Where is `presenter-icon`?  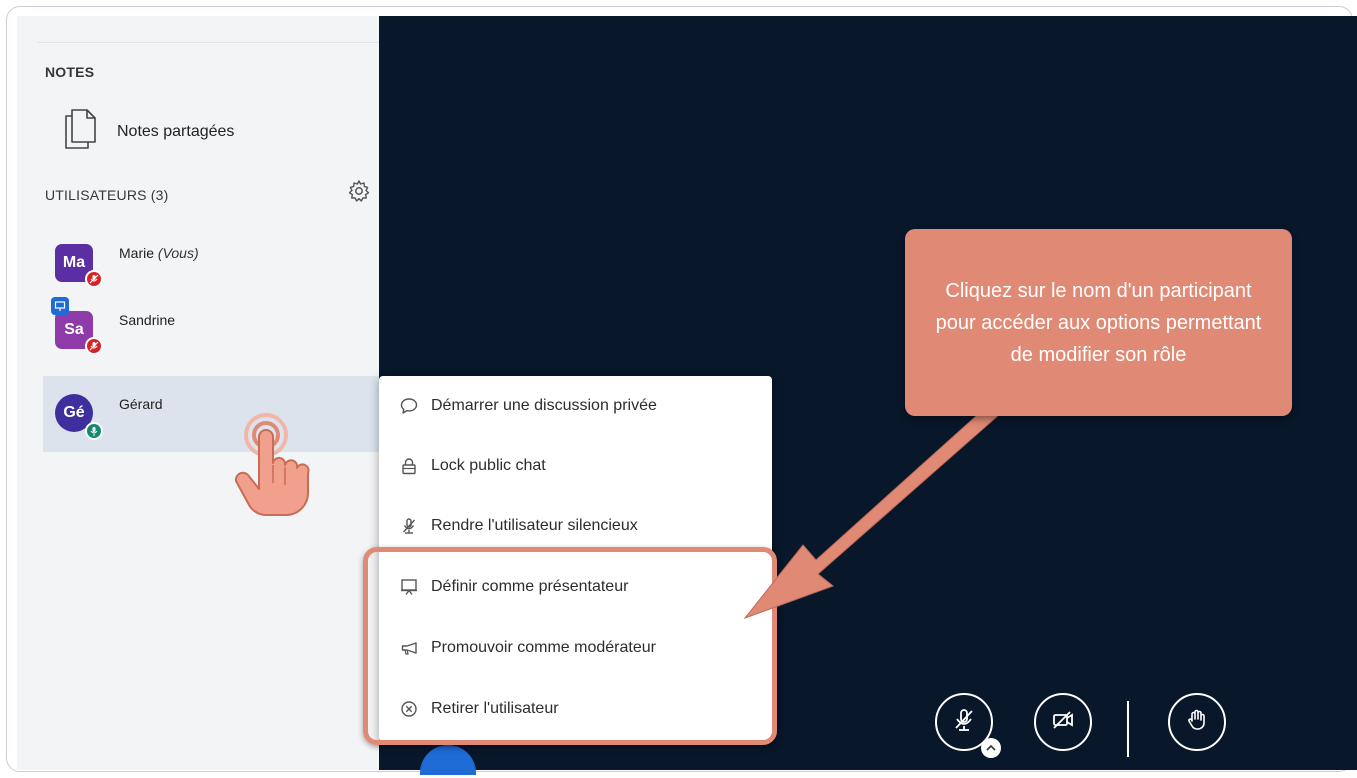 presenter-icon is located at coordinates (60, 306).